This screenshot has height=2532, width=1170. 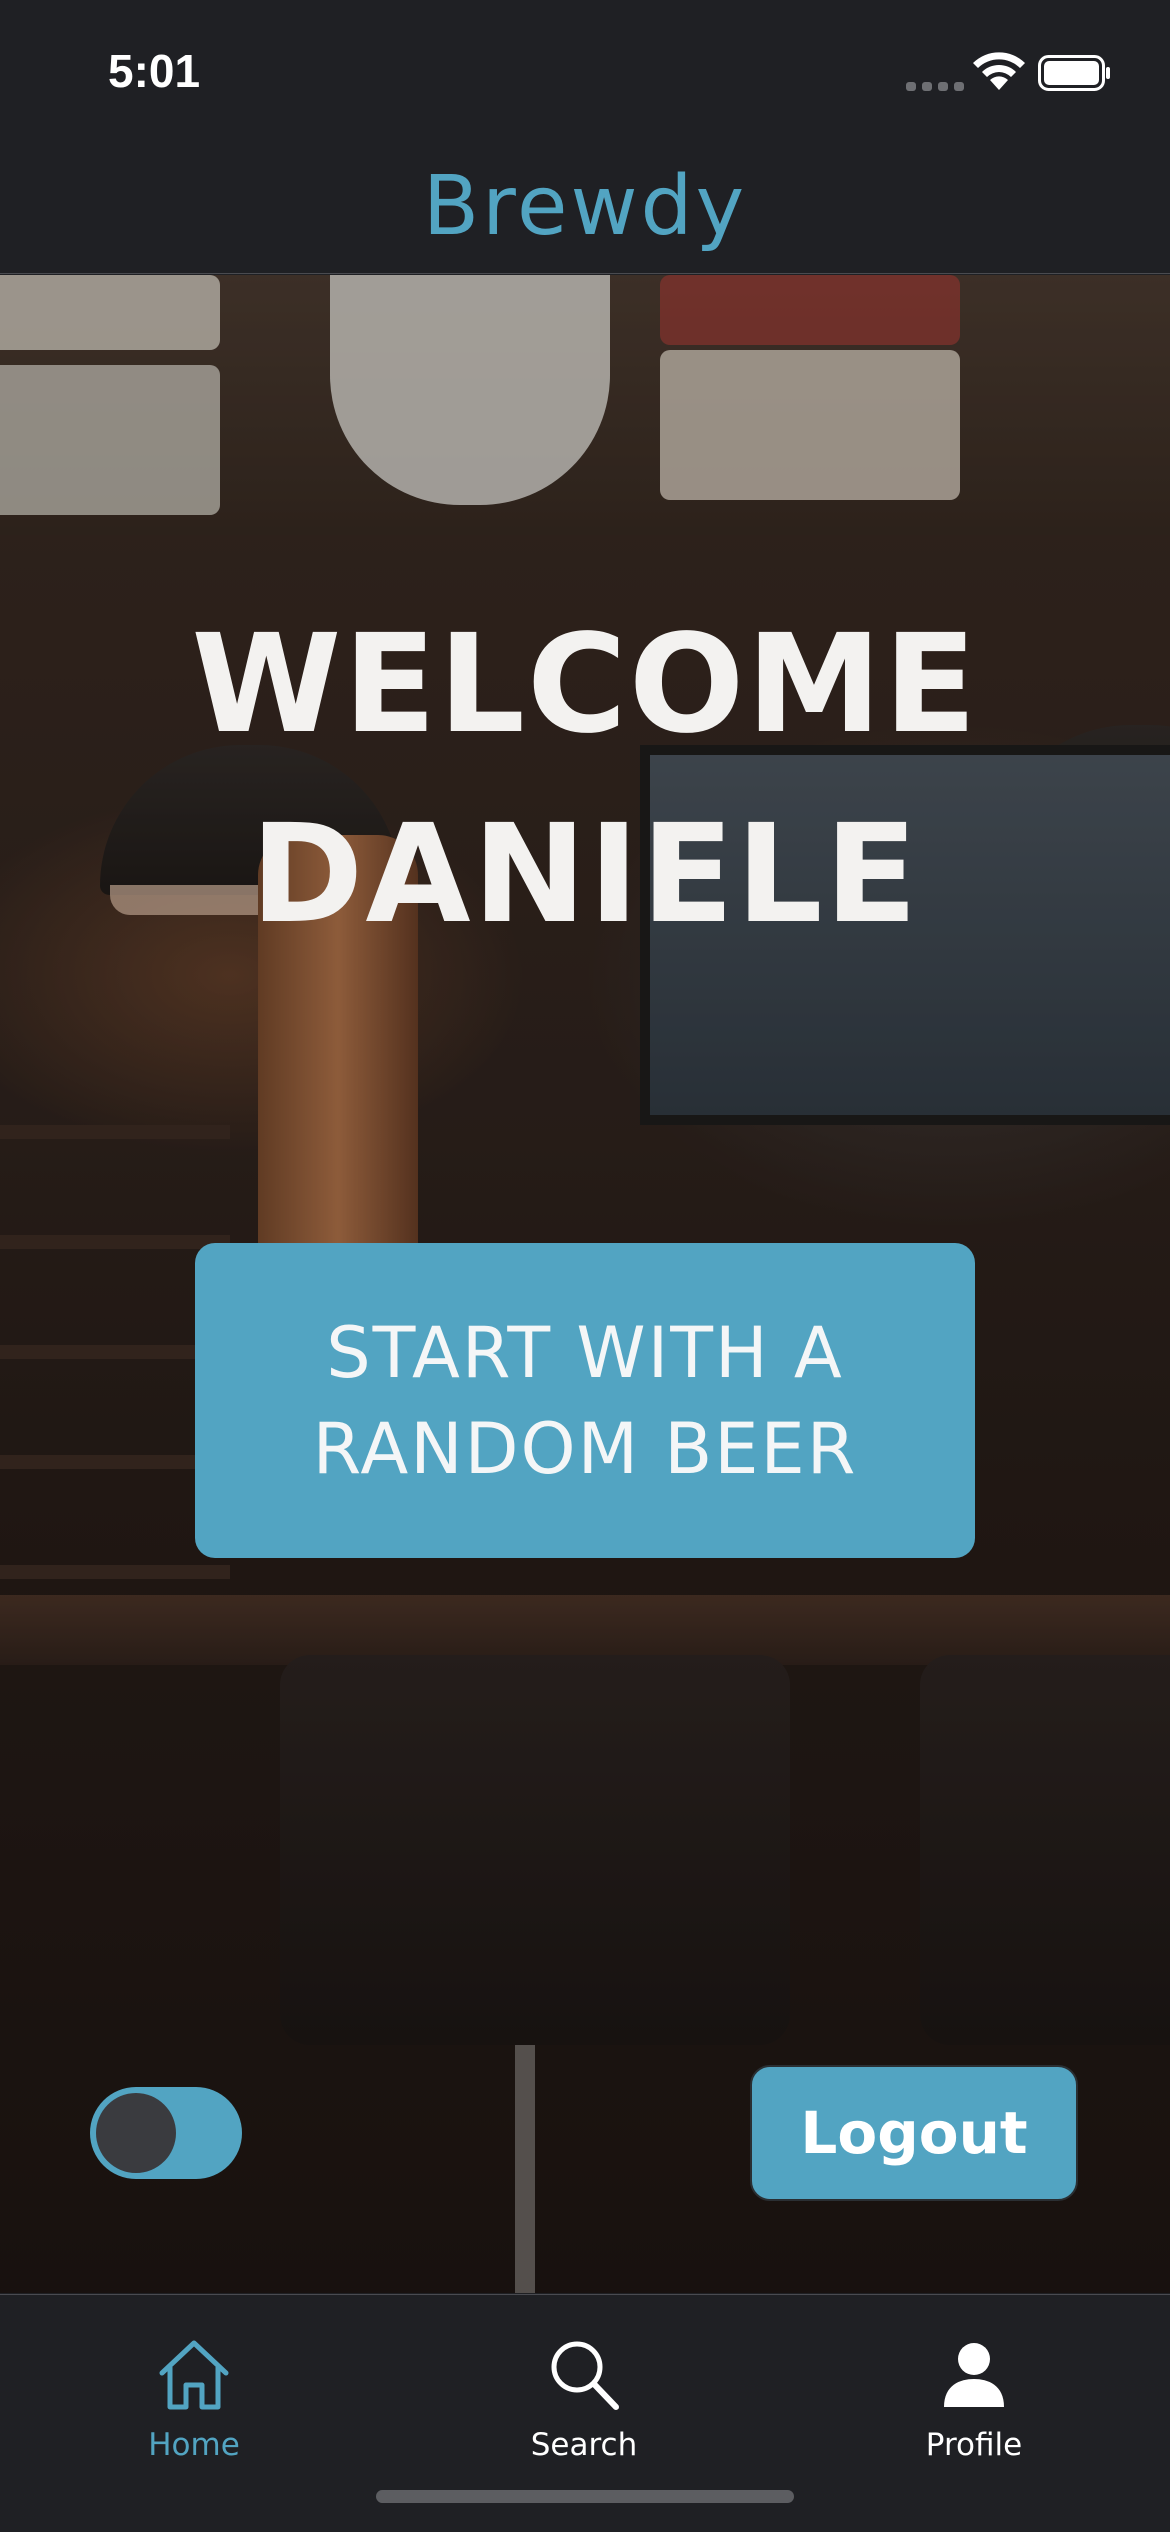 I want to click on home-icon, so click(x=194, y=2375).